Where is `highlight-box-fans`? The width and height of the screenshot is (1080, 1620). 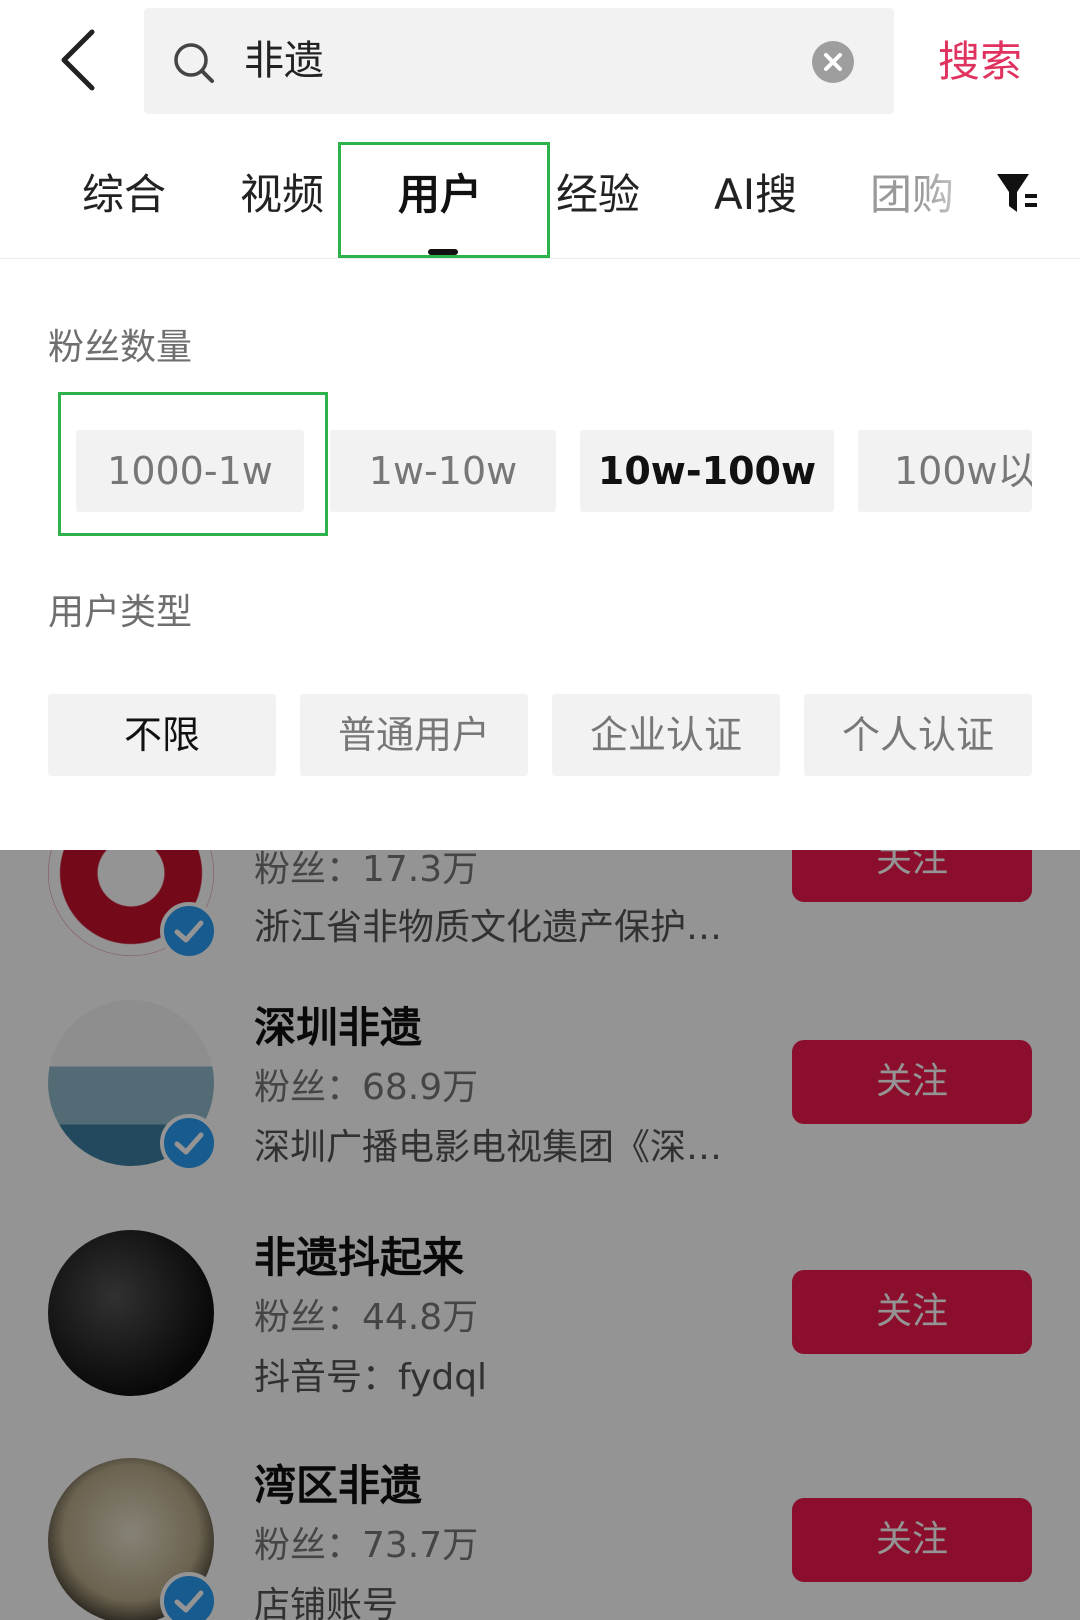 highlight-box-fans is located at coordinates (193, 464).